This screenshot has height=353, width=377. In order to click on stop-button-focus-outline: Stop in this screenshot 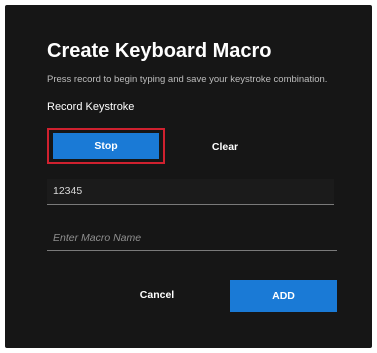, I will do `click(106, 146)`.